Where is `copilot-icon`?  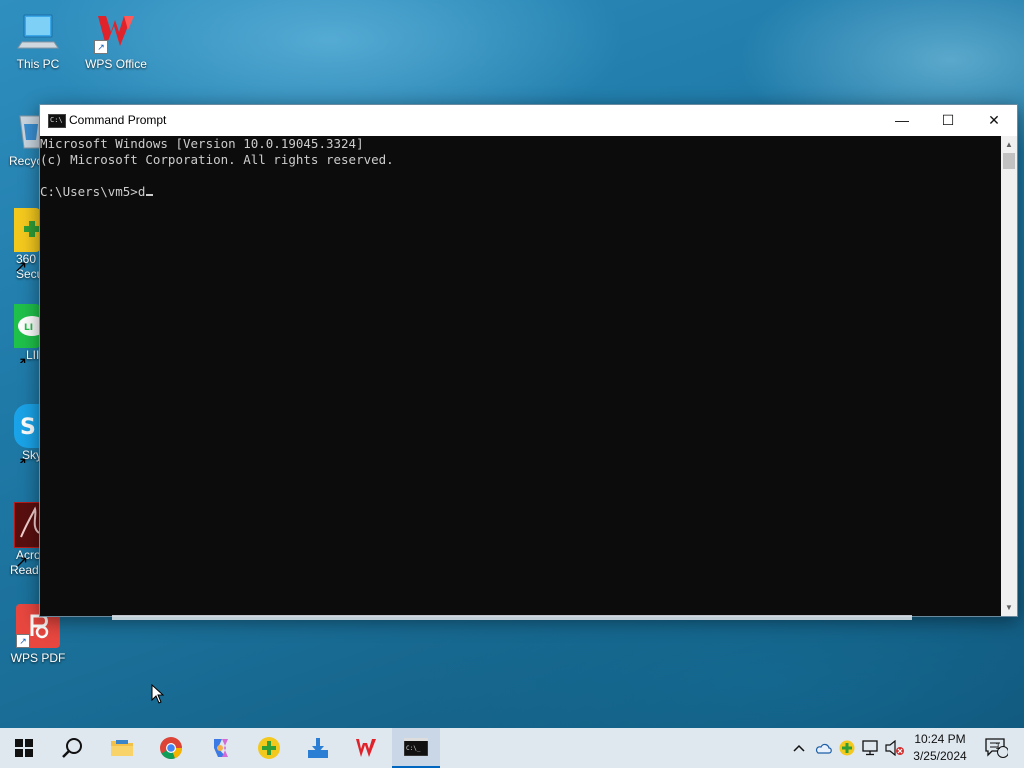 copilot-icon is located at coordinates (221, 748).